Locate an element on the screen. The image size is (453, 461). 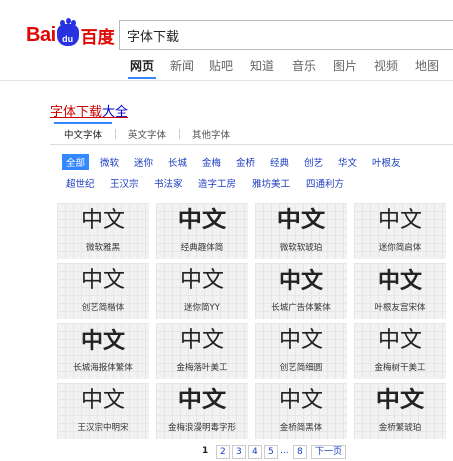
font-name: 金梅浪漫明毒字形 is located at coordinates (201, 428).